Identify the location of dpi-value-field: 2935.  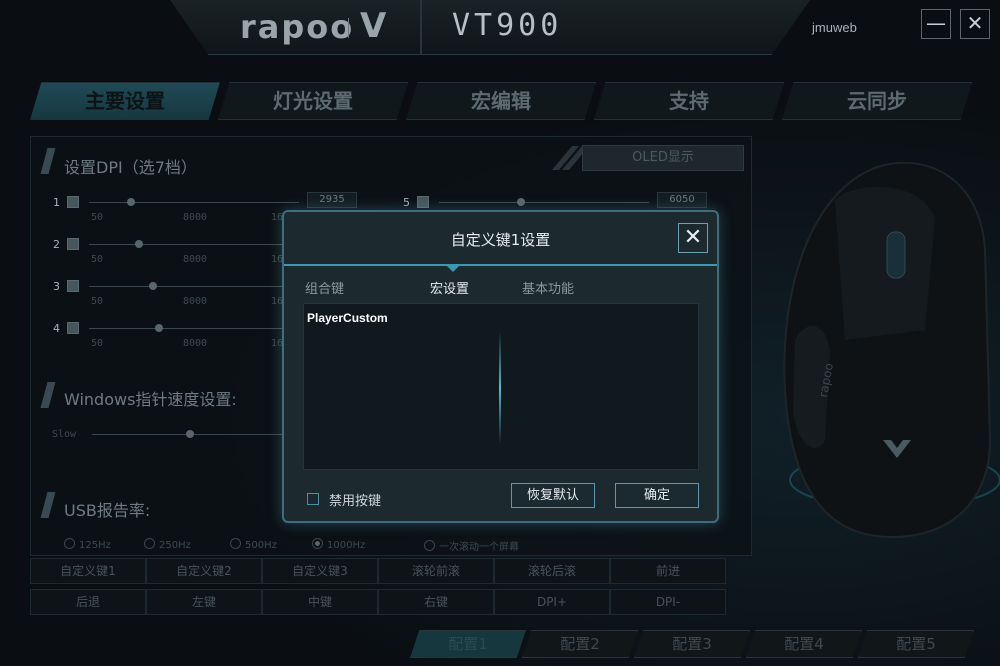
(332, 200).